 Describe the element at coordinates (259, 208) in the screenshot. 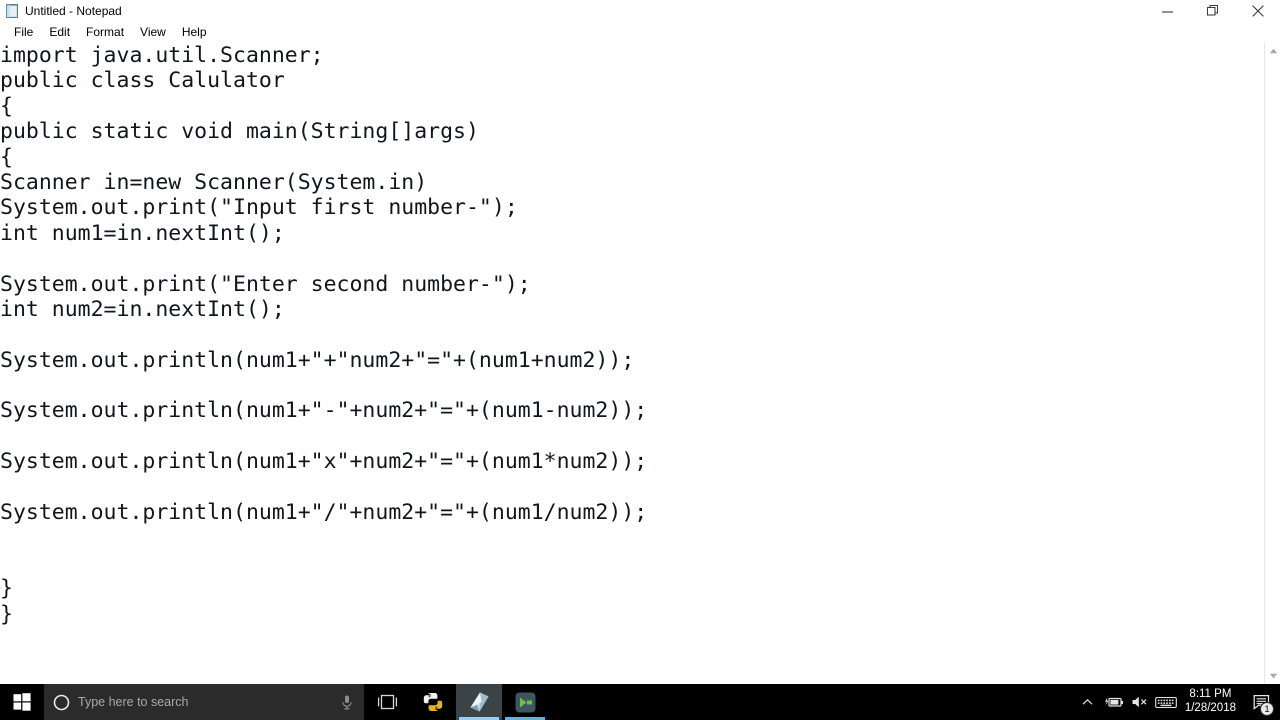

I see `editor-line: System.out.print("Input first number-");` at that location.